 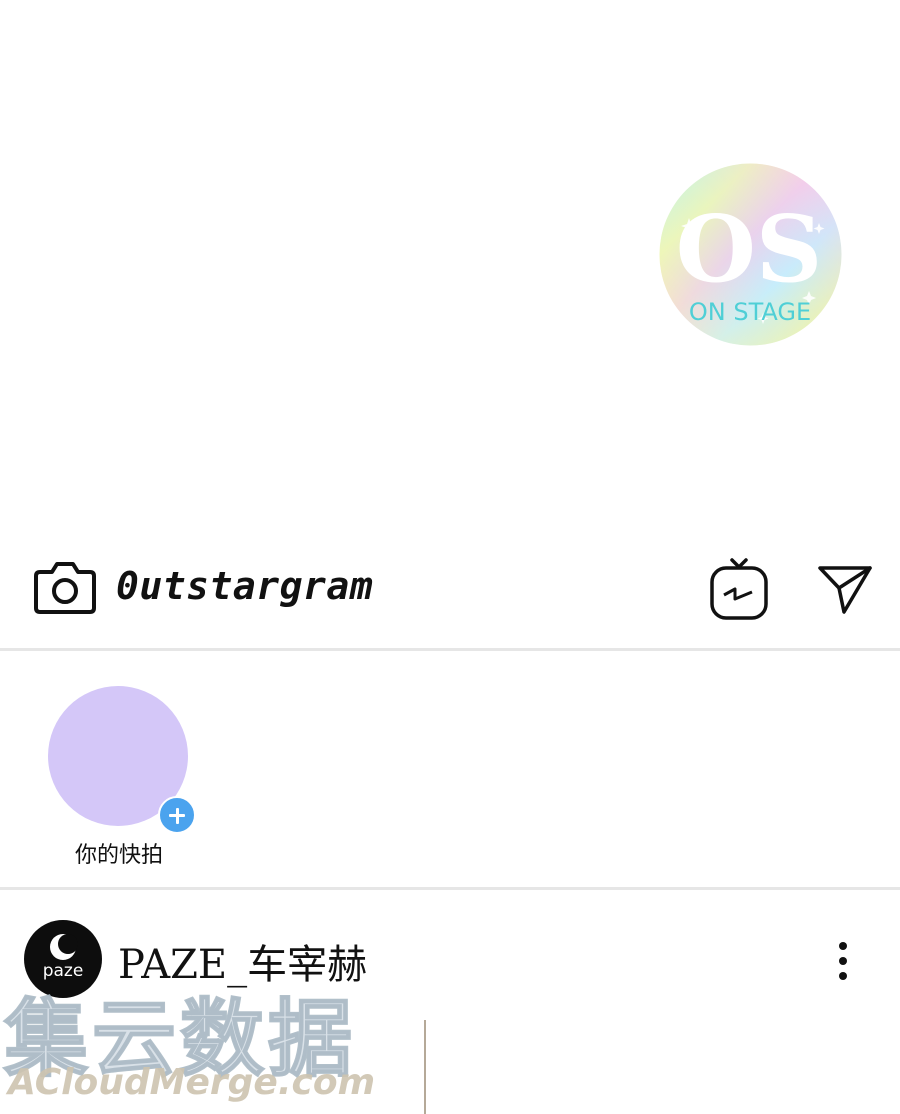 I want to click on igtv-icon, so click(x=739, y=589).